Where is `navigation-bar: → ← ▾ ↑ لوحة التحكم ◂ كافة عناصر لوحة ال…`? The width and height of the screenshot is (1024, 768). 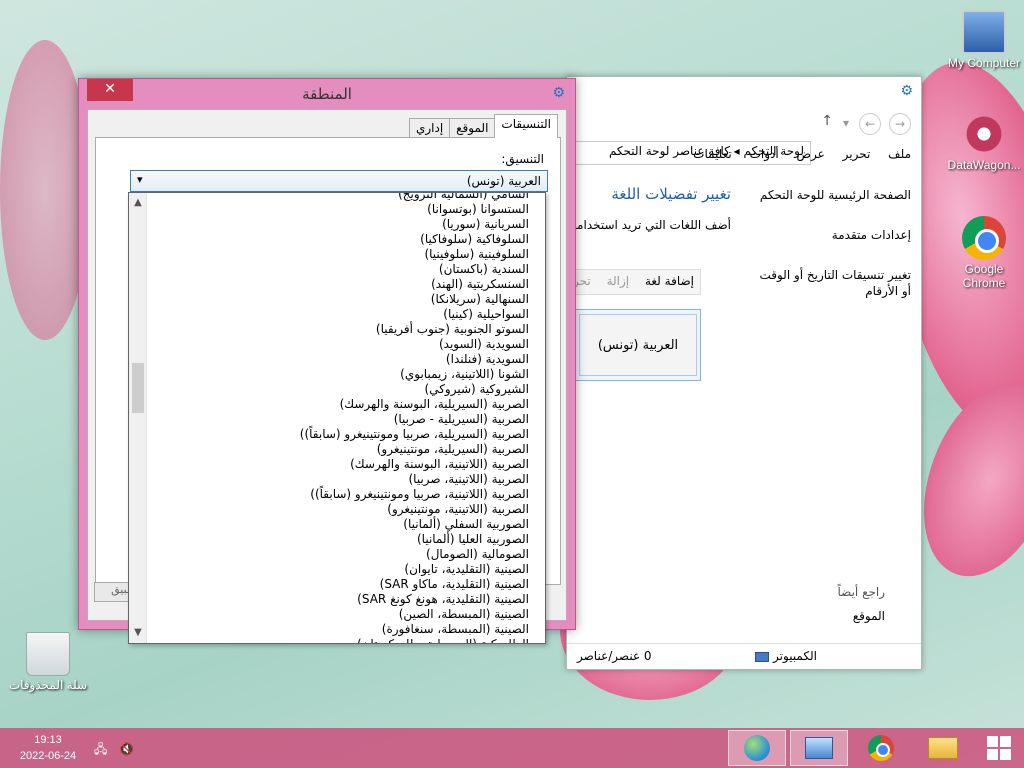 navigation-bar: → ← ▾ ↑ لوحة التحكم ◂ كافة عناصر لوحة ال… is located at coordinates (744, 136).